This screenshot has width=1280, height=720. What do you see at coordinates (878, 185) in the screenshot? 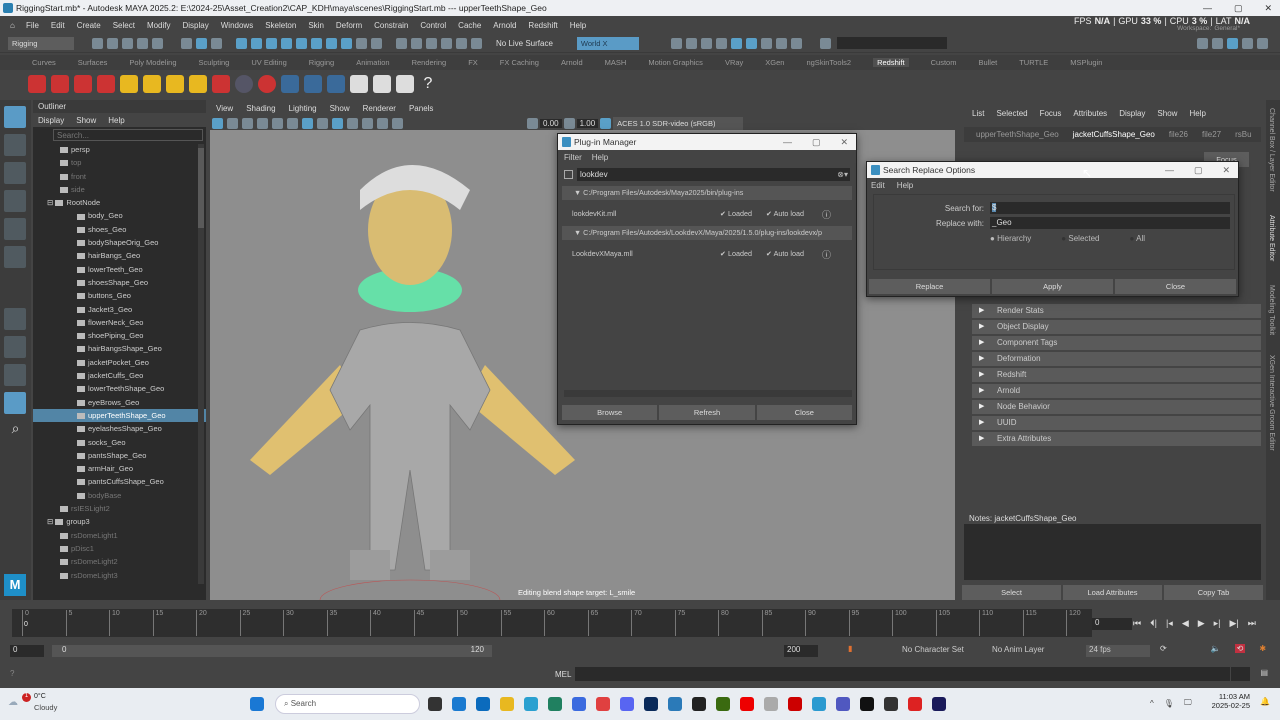
I see `sr-menu-edit: Edit` at bounding box center [878, 185].